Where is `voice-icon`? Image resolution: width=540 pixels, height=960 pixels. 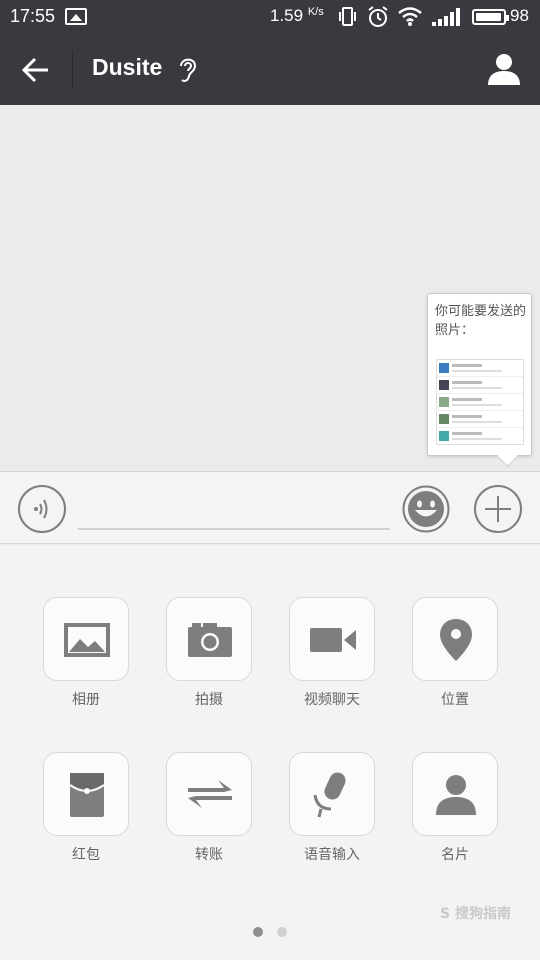 voice-icon is located at coordinates (42, 509).